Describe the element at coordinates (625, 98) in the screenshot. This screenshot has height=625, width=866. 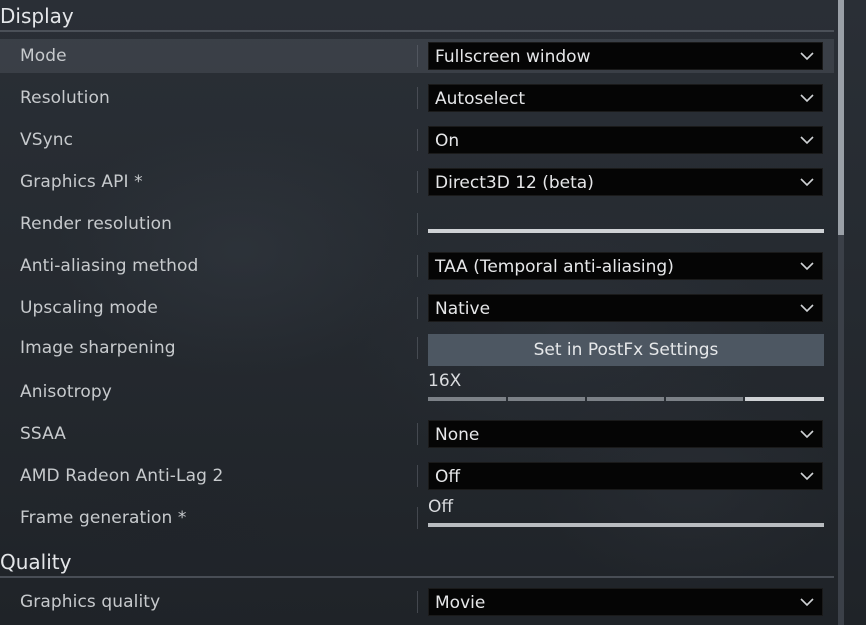
I see `resolution-dropdown: Autoselect` at that location.